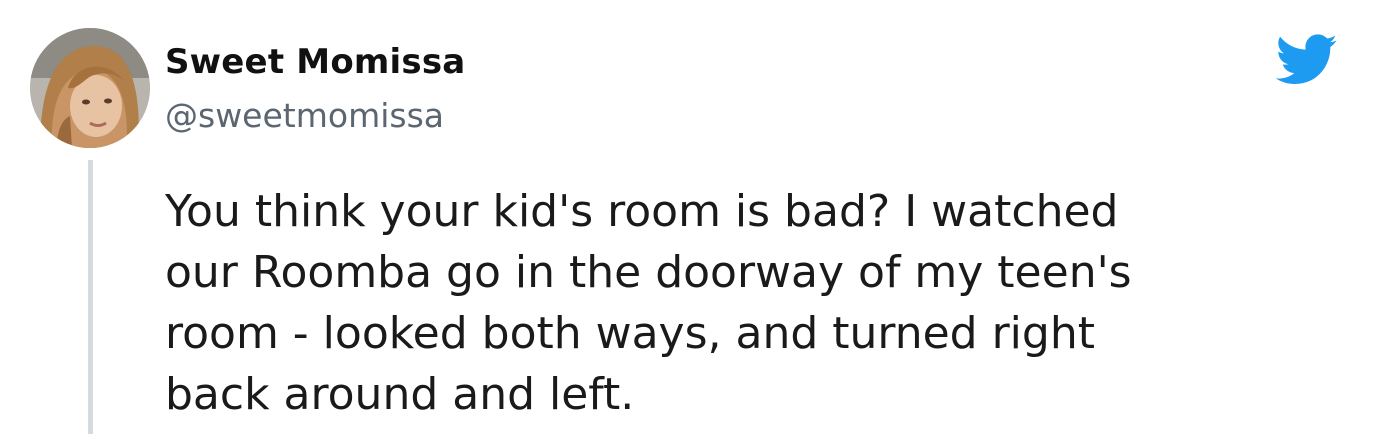 The image size is (1378, 434). What do you see at coordinates (90, 297) in the screenshot?
I see `thread-line` at bounding box center [90, 297].